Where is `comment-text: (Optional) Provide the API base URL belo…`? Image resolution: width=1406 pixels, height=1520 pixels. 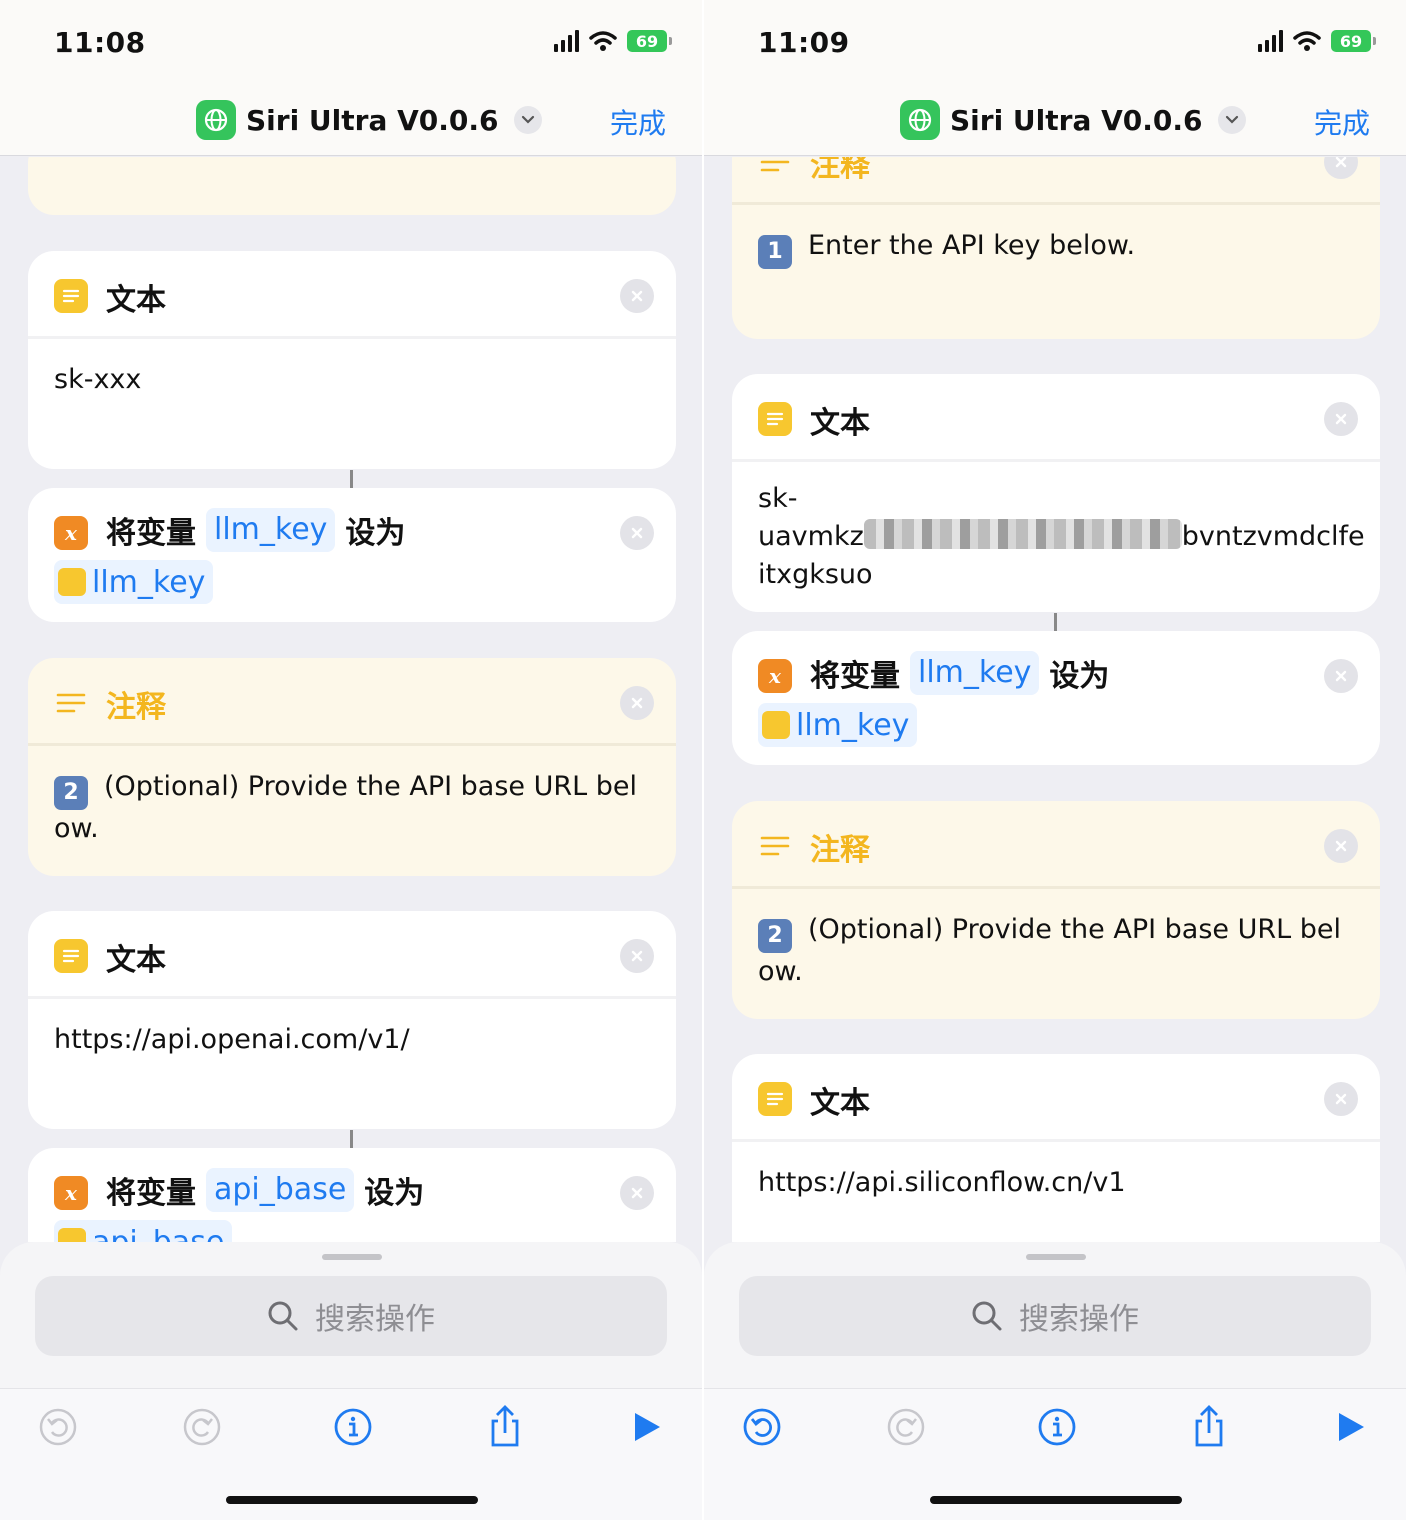 comment-text: (Optional) Provide the API base URL belo… is located at coordinates (1049, 950).